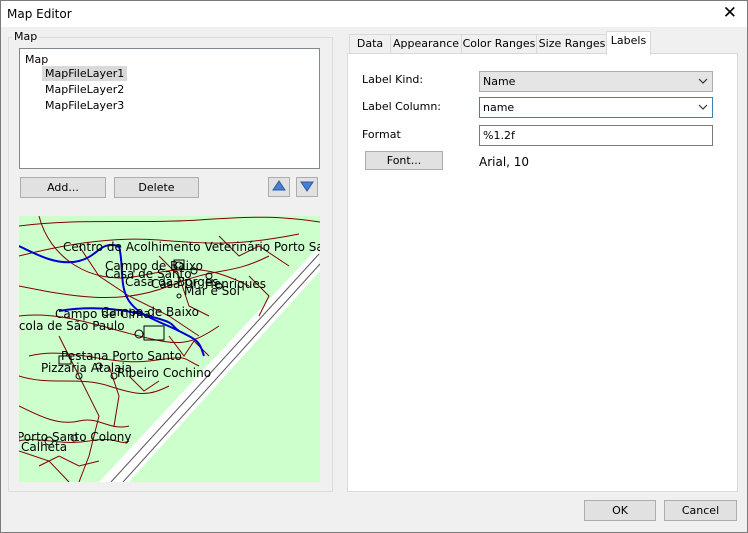 The height and width of the screenshot is (533, 748). I want to click on tree-item-layer3: MapFileLayer3, so click(84, 105).